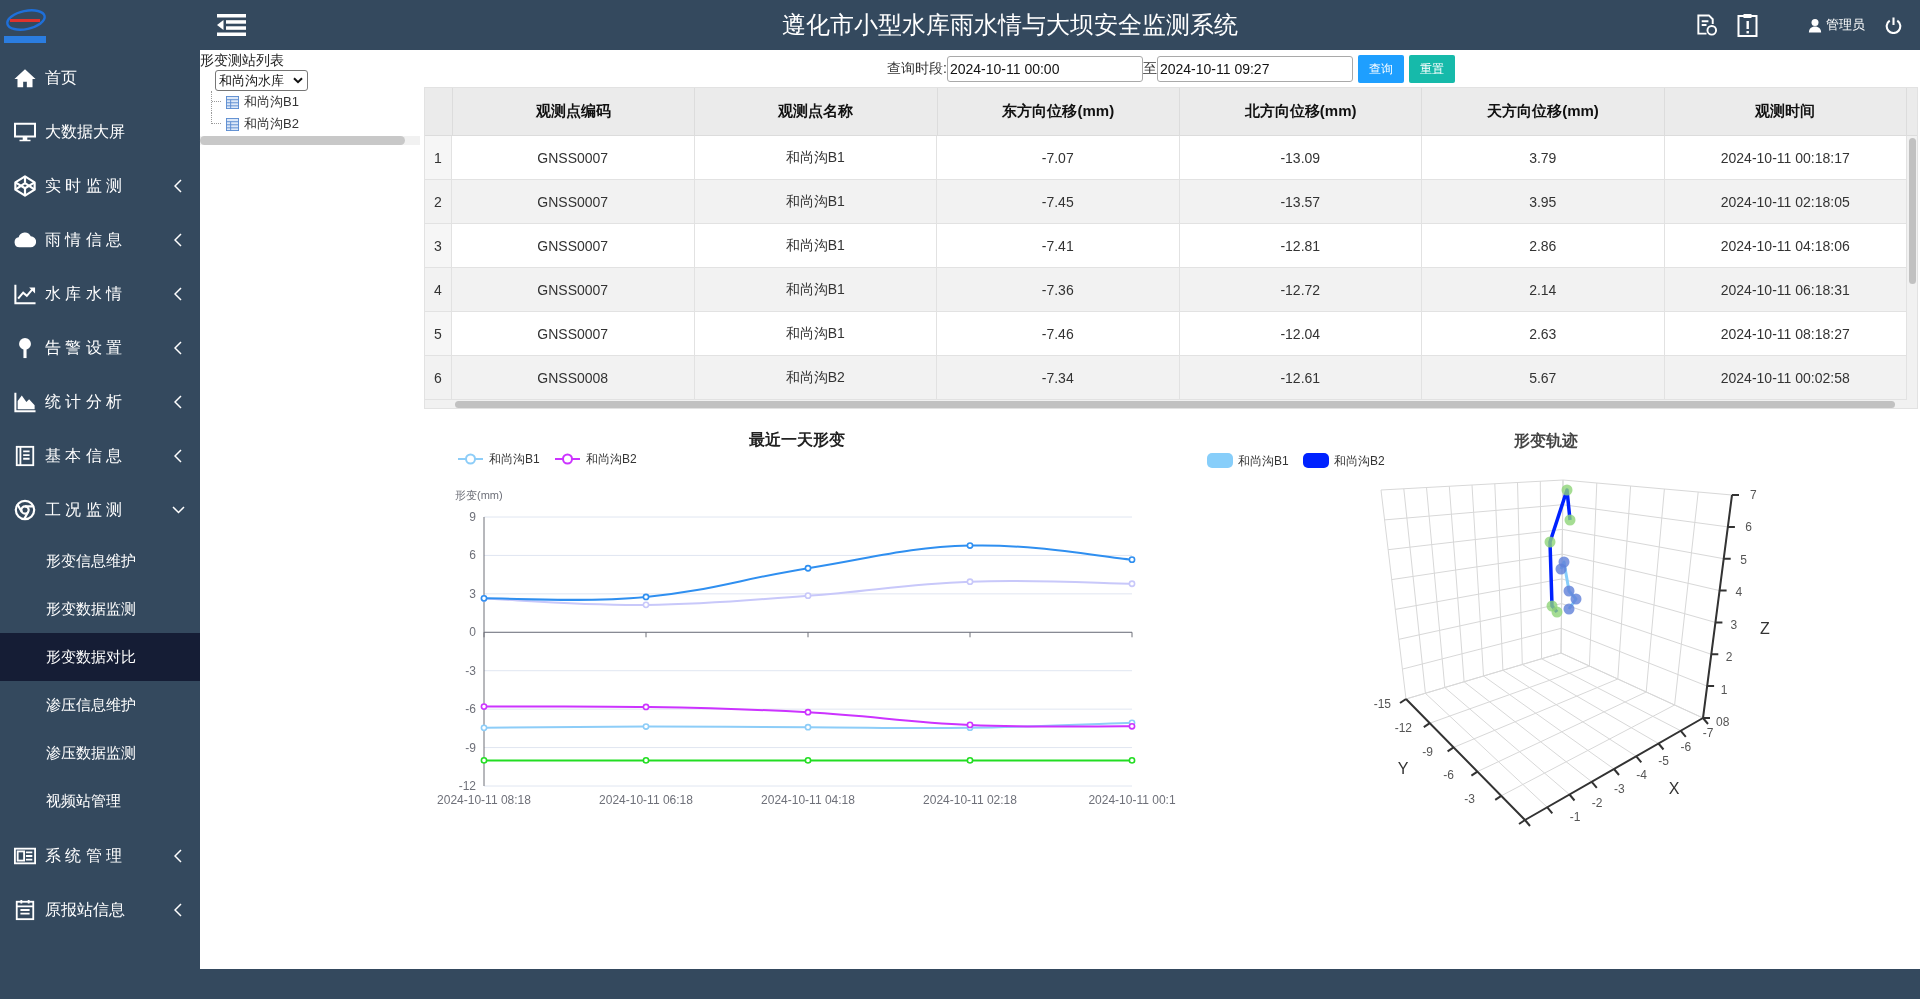 This screenshot has height=999, width=1920. What do you see at coordinates (1785, 158) in the screenshot?
I see `table-cell: 2024-10-11 00:18:17` at bounding box center [1785, 158].